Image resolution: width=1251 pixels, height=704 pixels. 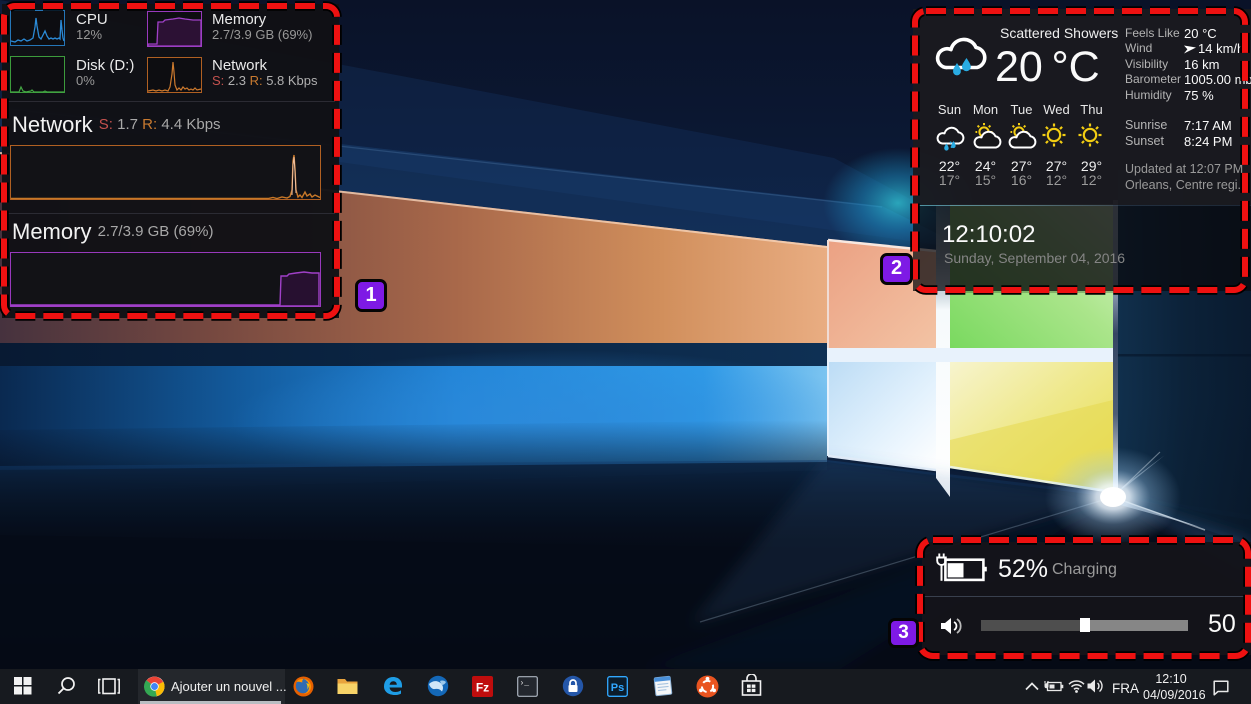 I want to click on svg-text: Fz, so click(x=482, y=688).